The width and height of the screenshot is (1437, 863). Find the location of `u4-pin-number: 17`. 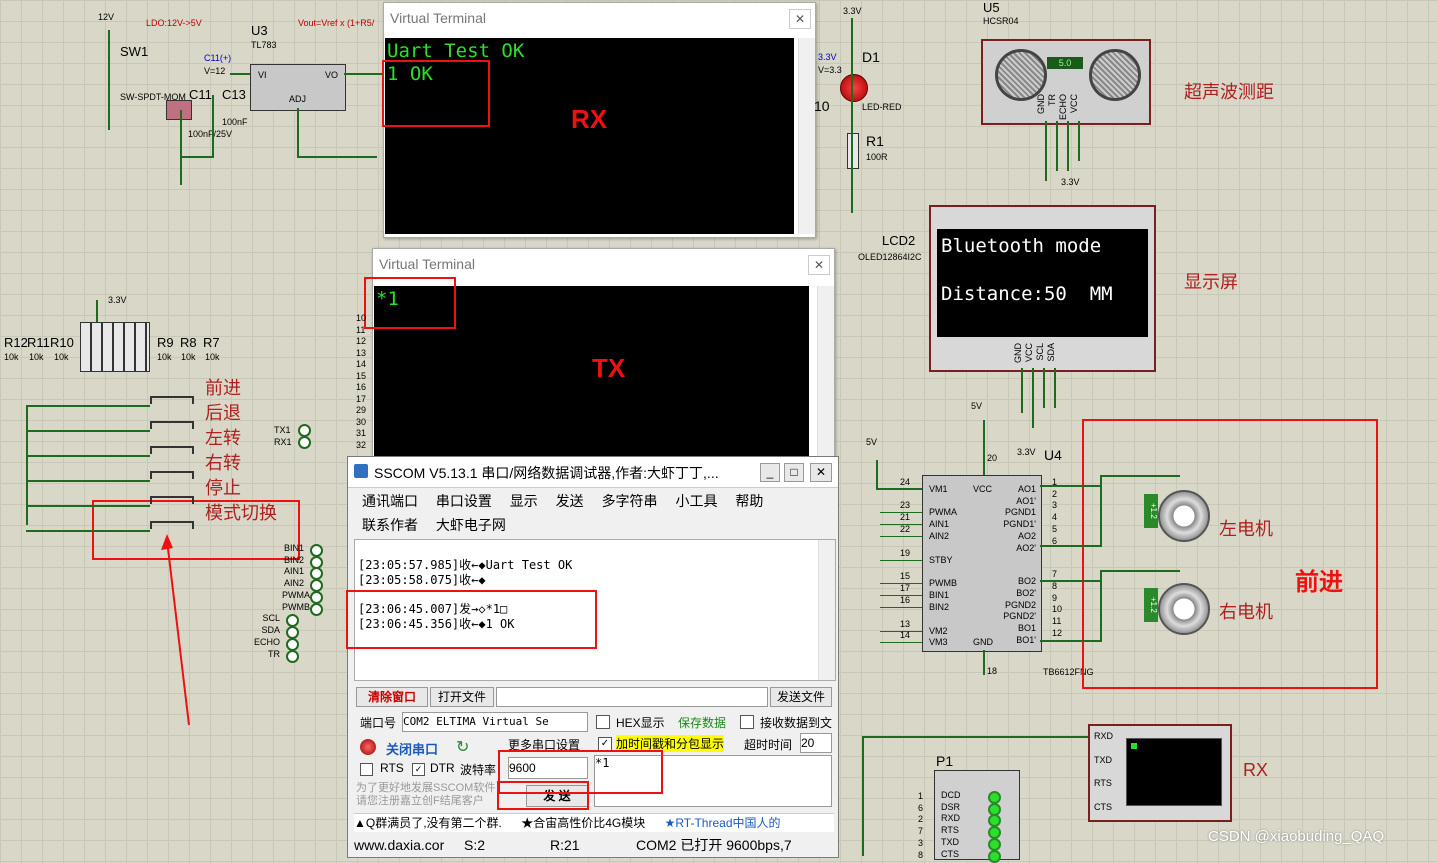

u4-pin-number: 17 is located at coordinates (905, 588).